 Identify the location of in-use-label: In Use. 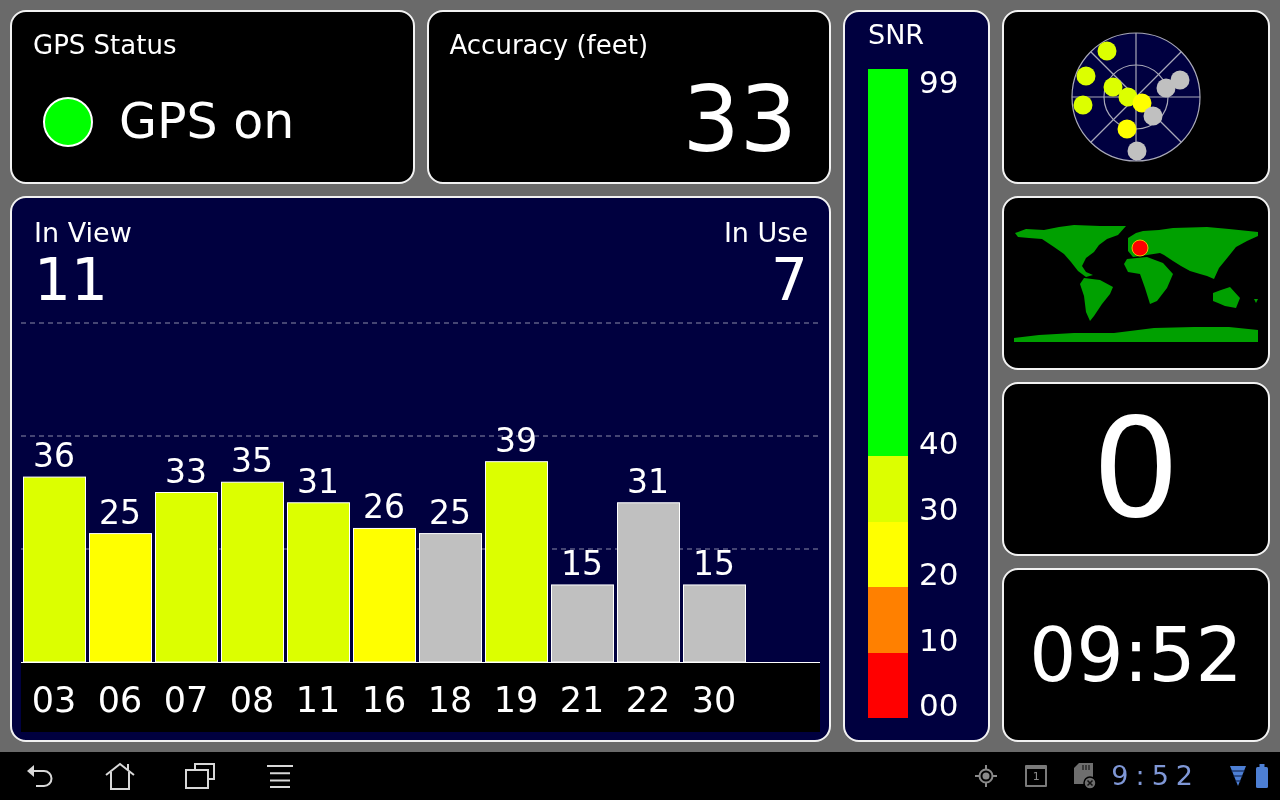
(765, 233).